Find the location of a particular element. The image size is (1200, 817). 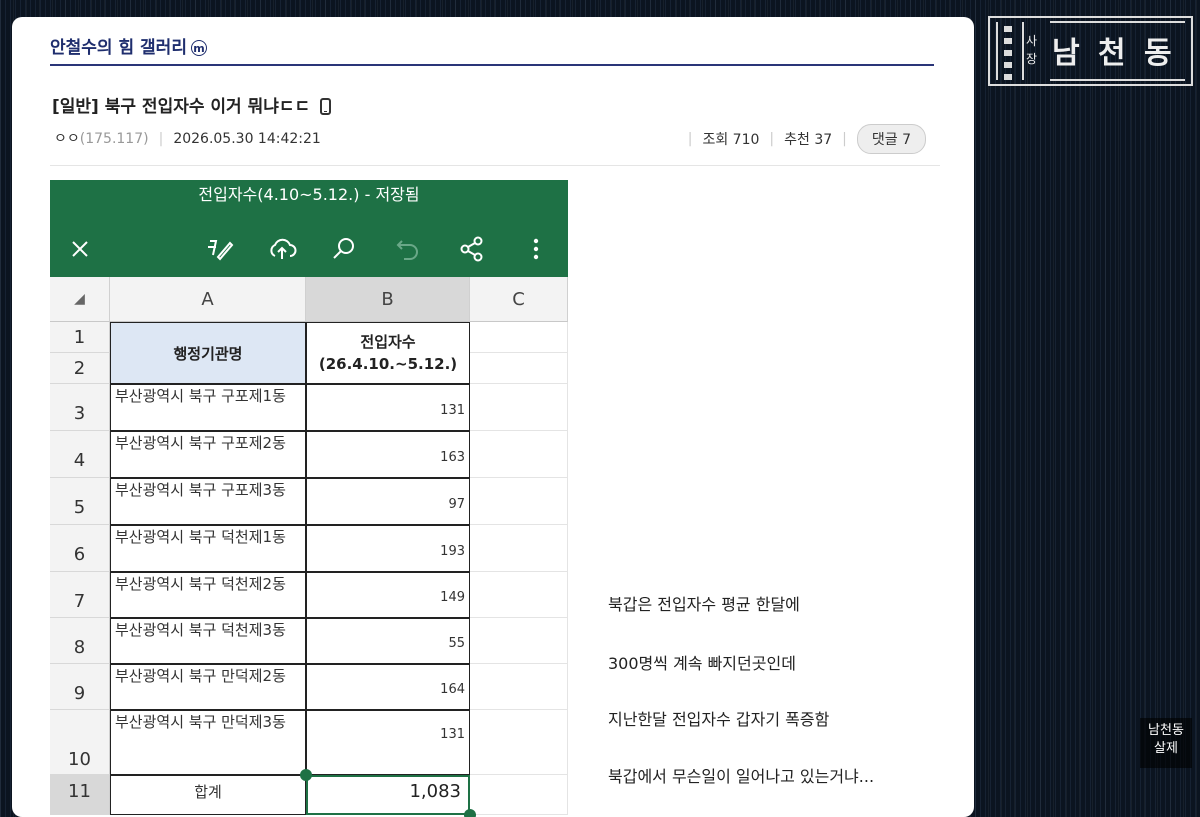

view-count: 조회 710 is located at coordinates (731, 140).